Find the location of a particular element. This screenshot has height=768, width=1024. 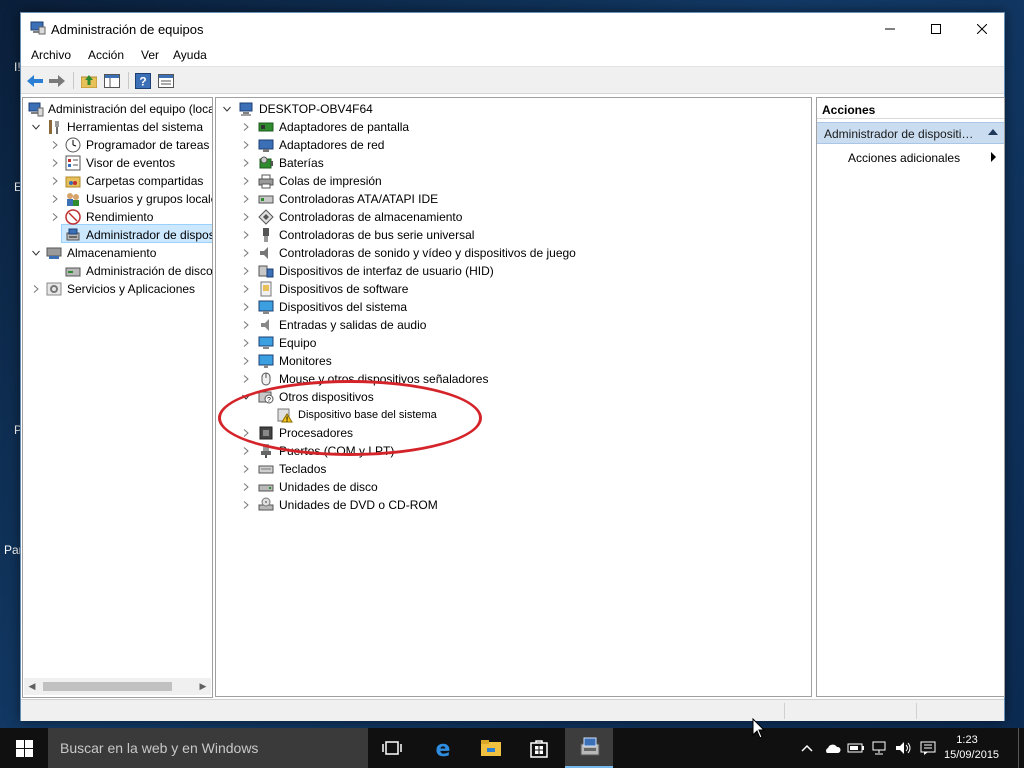

properties-button is located at coordinates (166, 80).